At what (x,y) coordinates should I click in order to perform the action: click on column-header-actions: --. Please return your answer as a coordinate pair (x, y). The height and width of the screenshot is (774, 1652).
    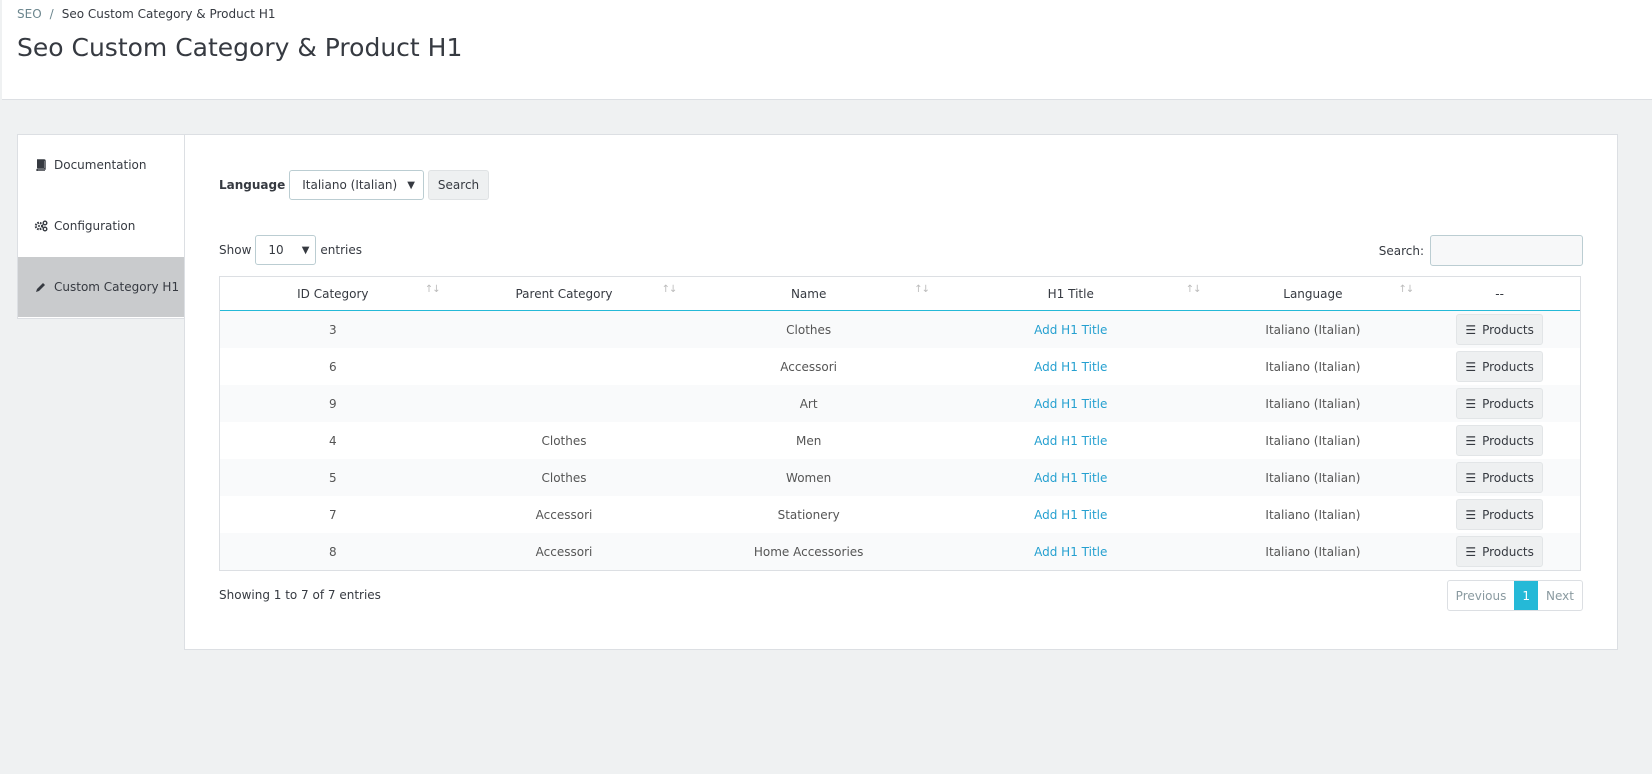
    Looking at the image, I should click on (1499, 293).